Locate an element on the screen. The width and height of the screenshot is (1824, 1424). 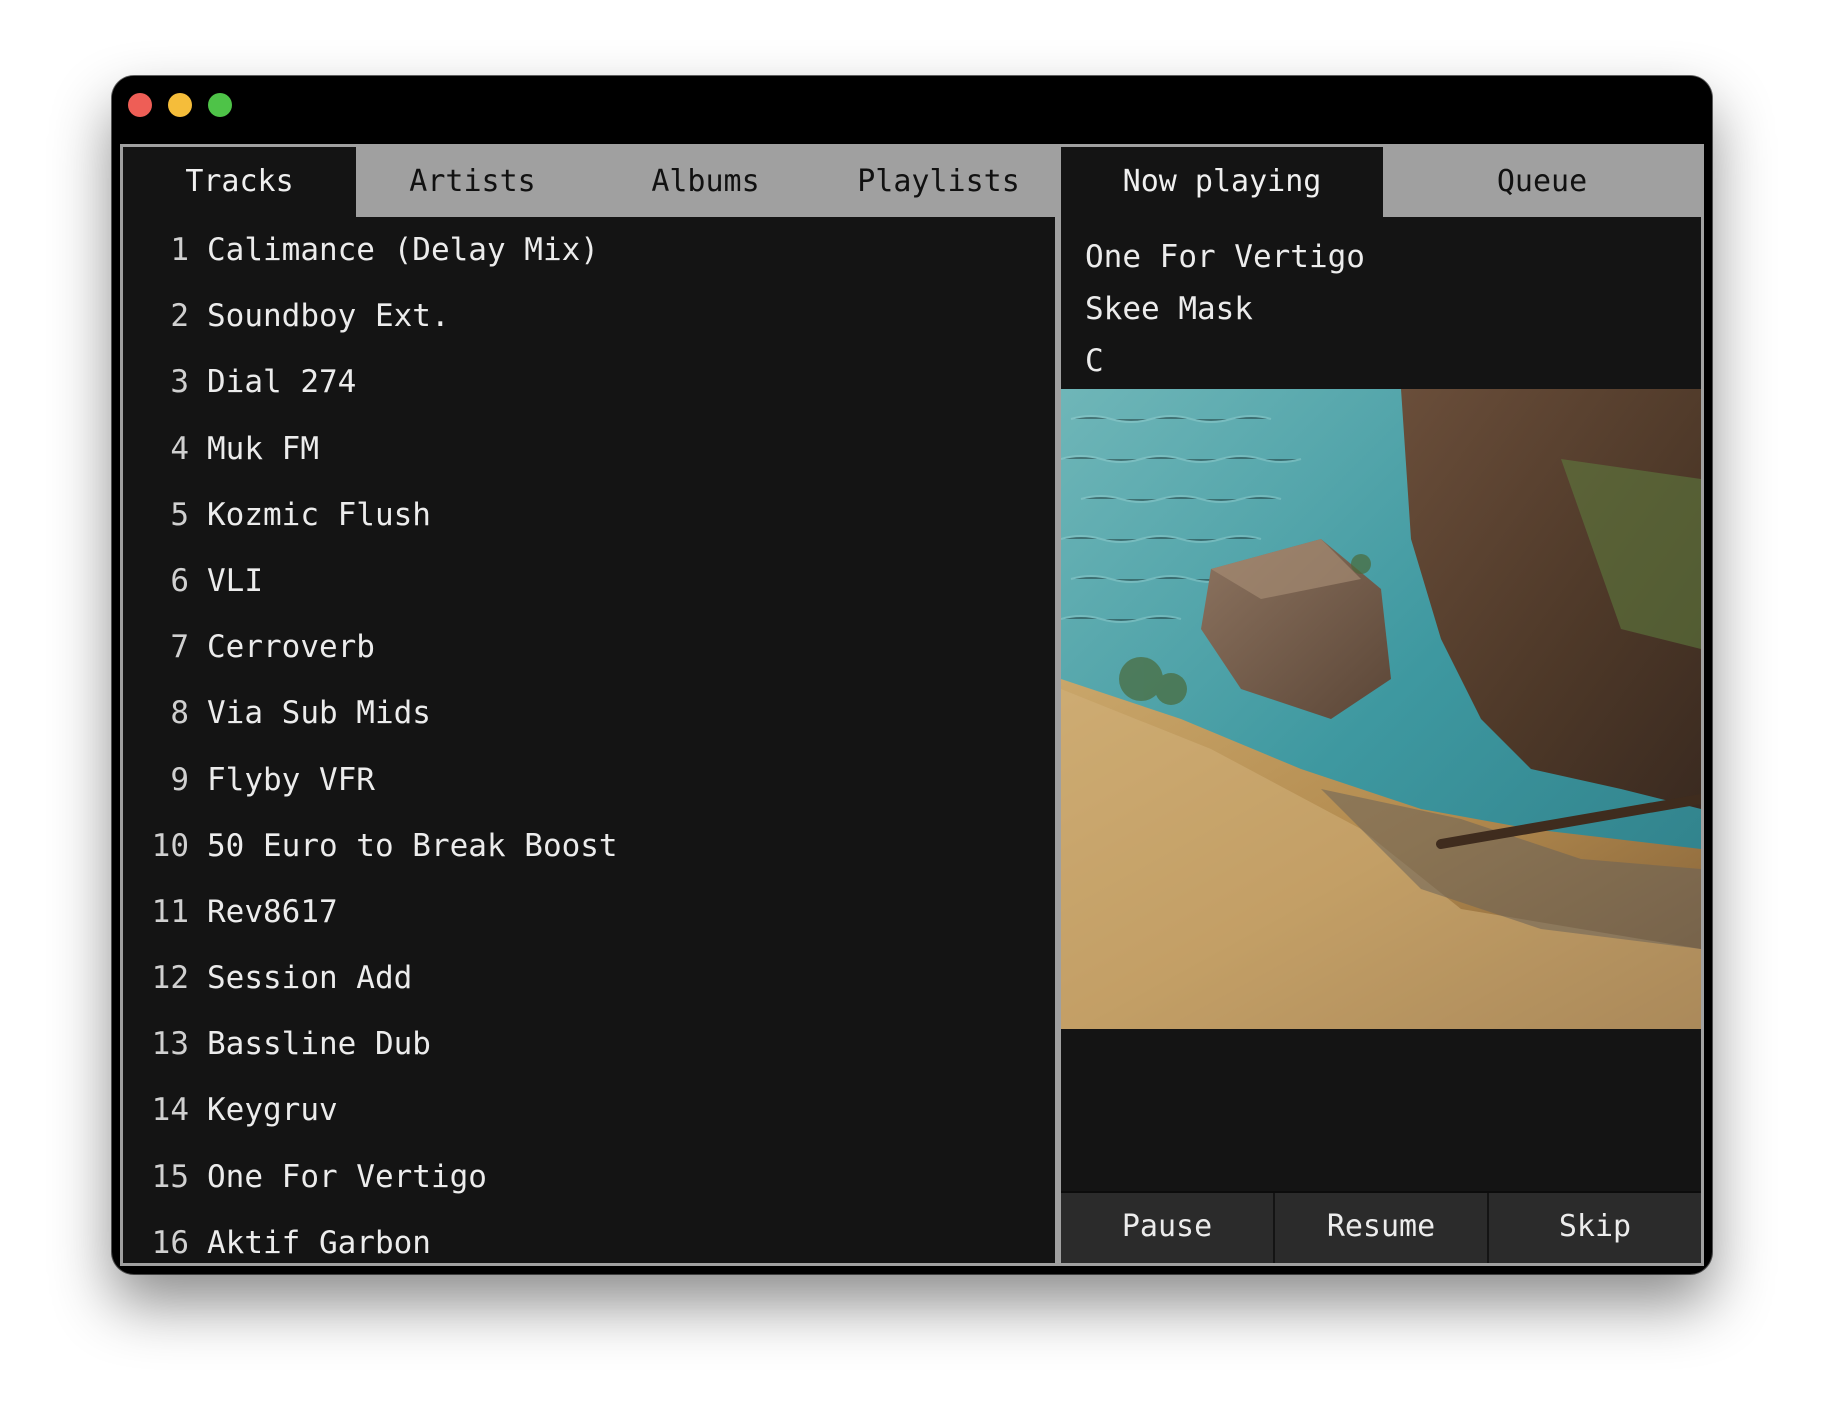
track-number: 14 is located at coordinates (170, 1110).